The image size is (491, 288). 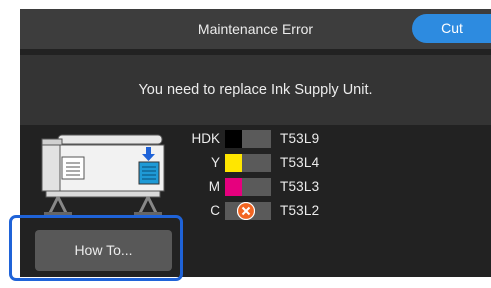 What do you see at coordinates (215, 210) in the screenshot?
I see `ink-label: C` at bounding box center [215, 210].